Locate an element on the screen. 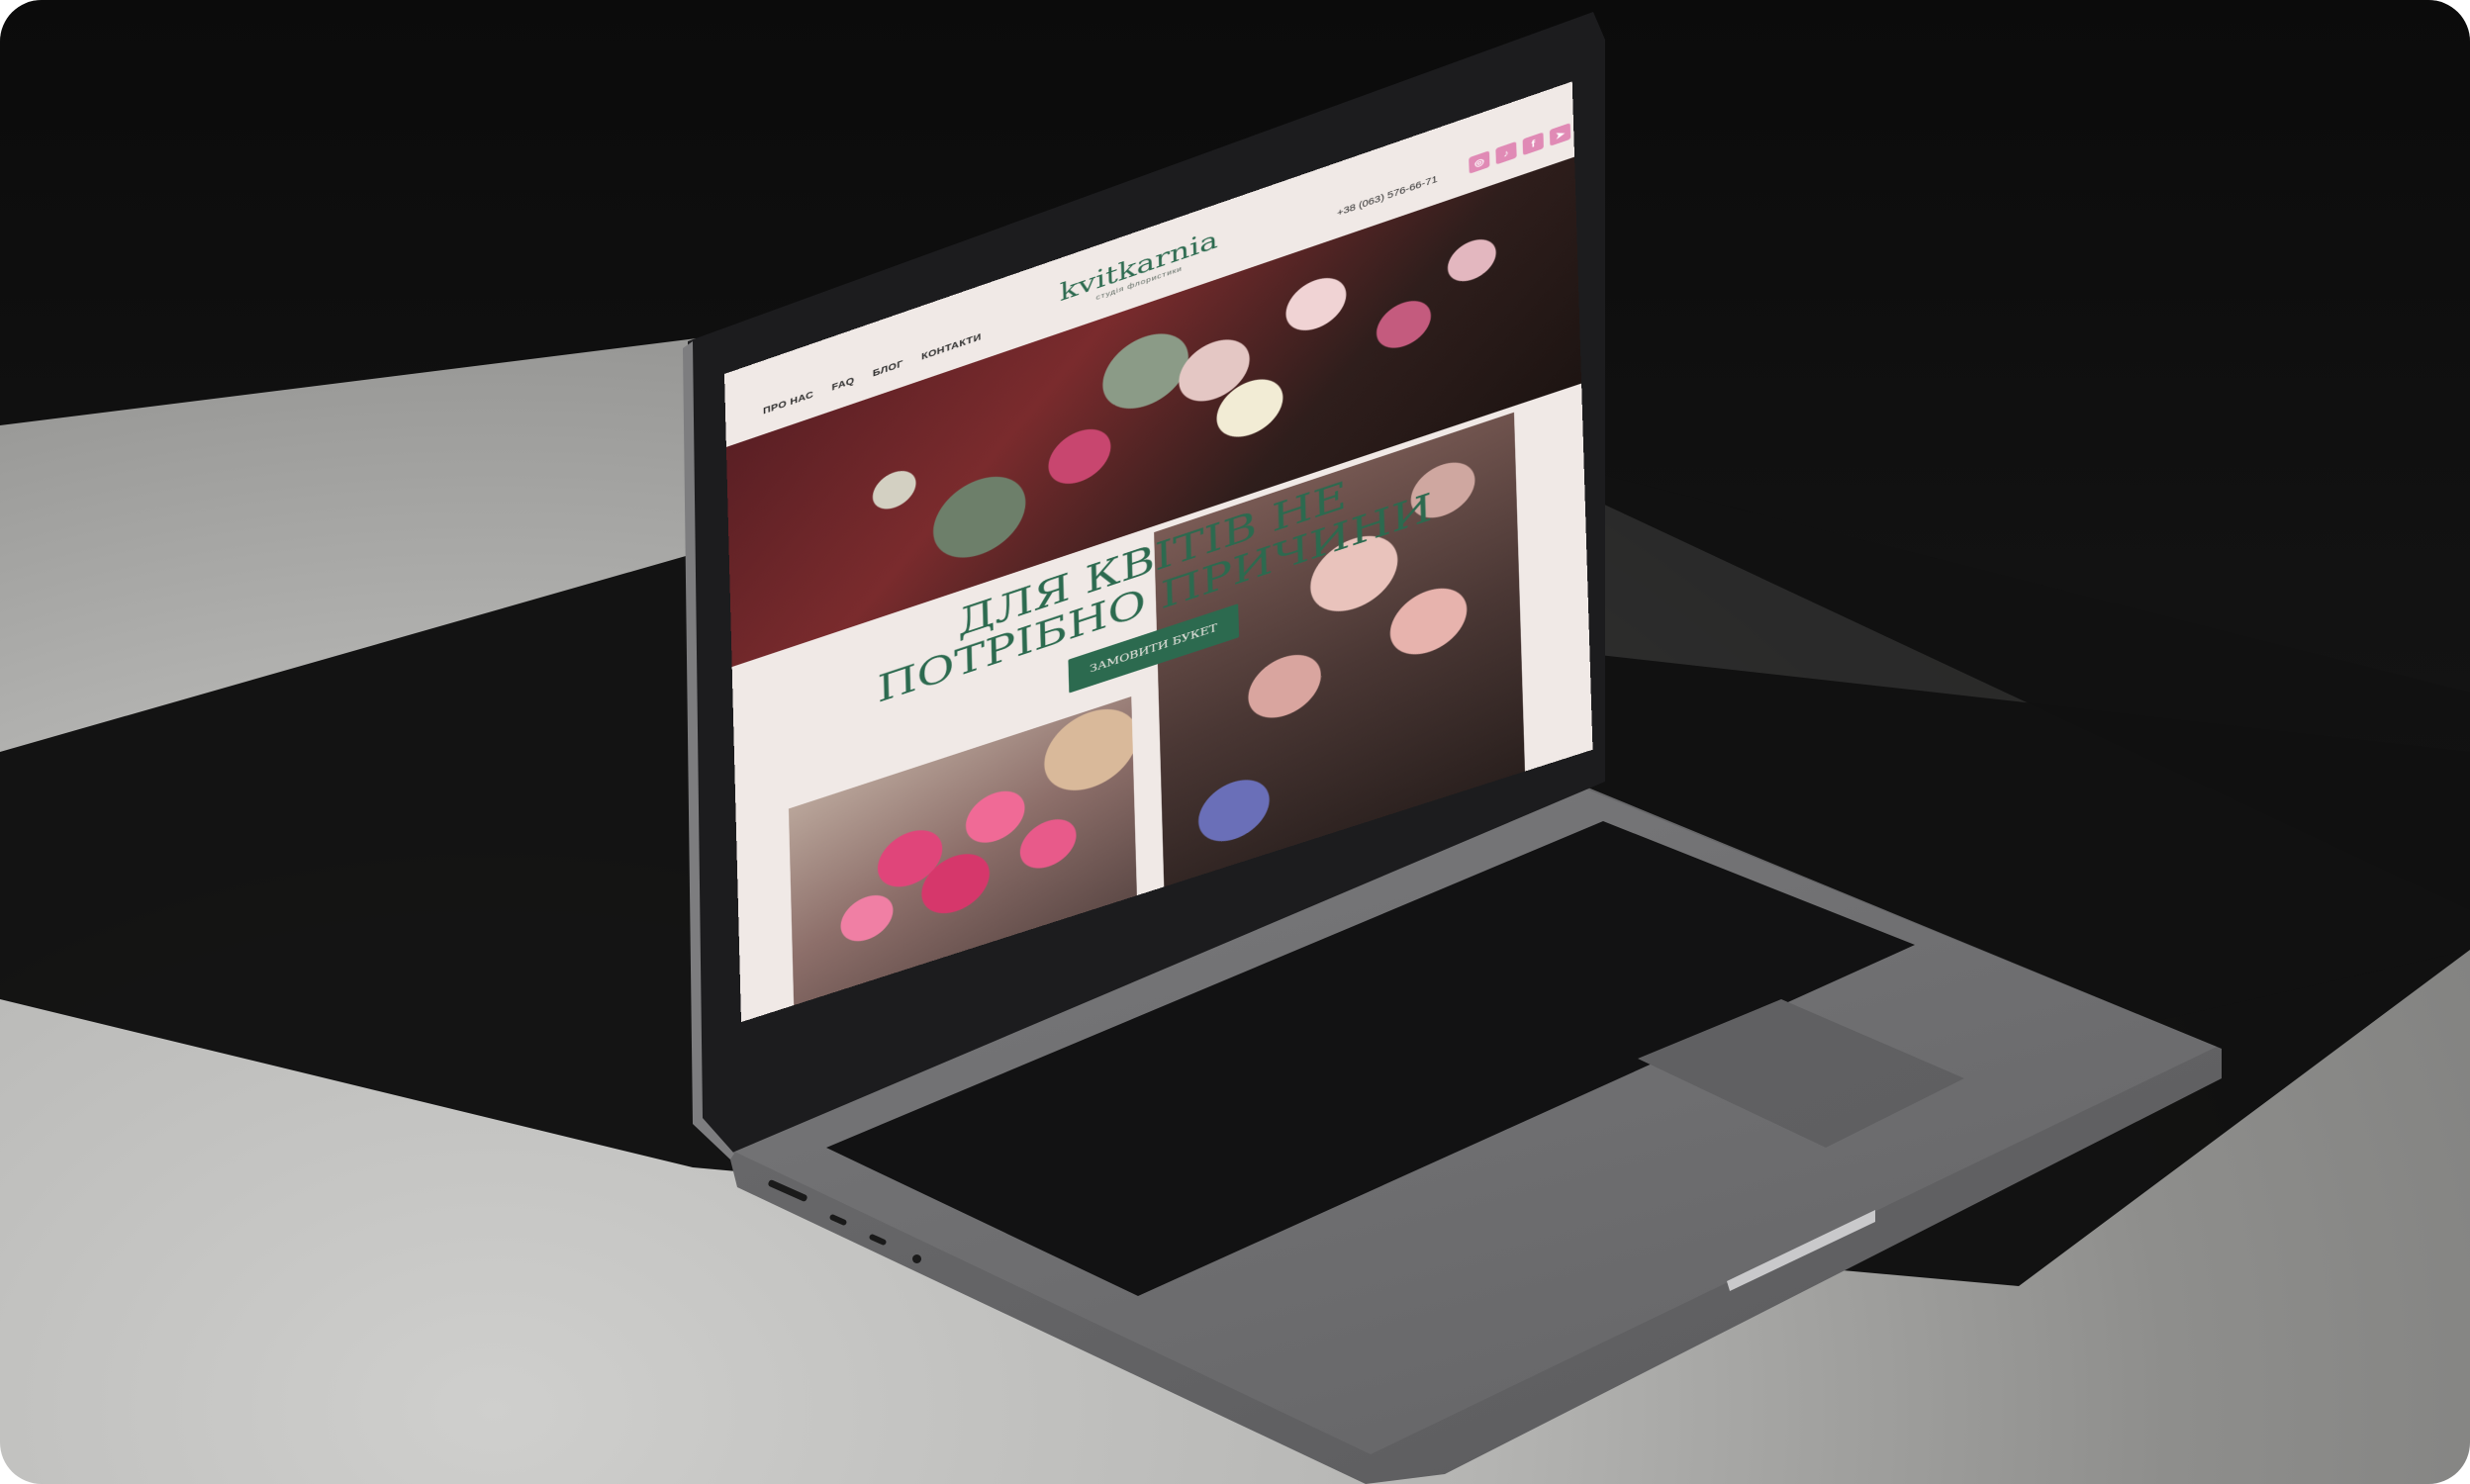 The image size is (2470, 1484). nav-contacts: КОНТАКТИ is located at coordinates (951, 346).